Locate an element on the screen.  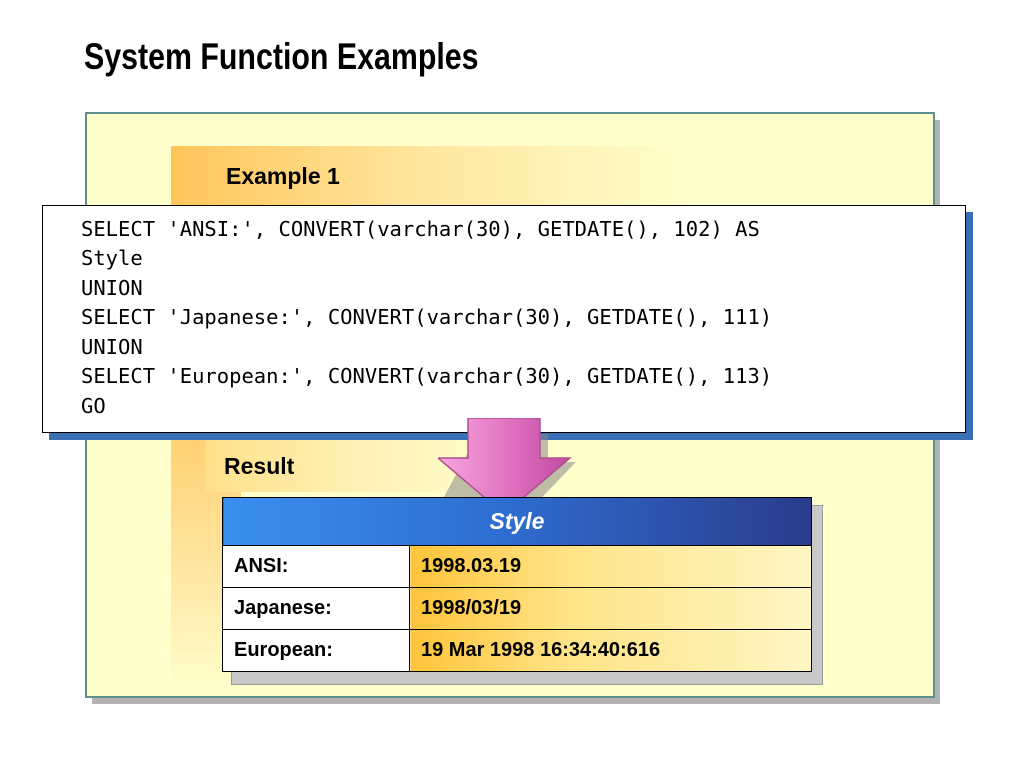
table-row: ANSI: 1998.03.19 is located at coordinates (517, 566).